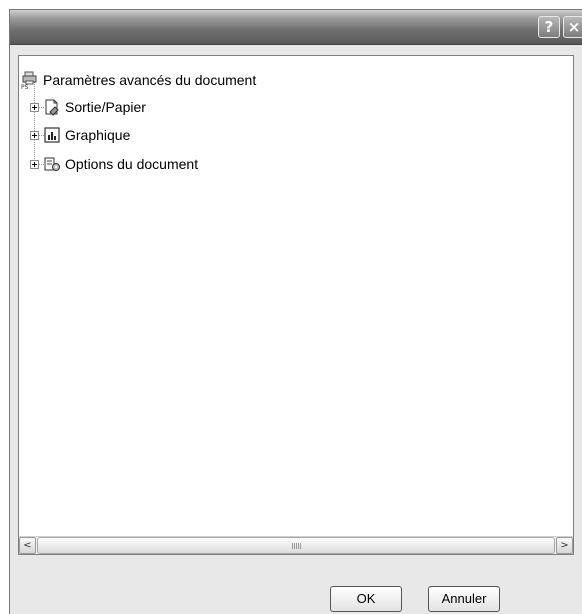  I want to click on tree-root-label: Paramètres avancés du document, so click(150, 80).